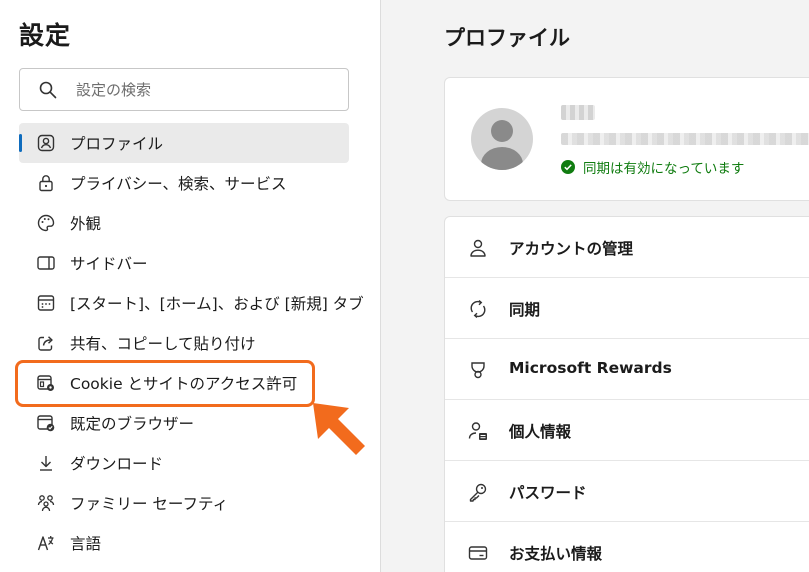 This screenshot has width=809, height=572. What do you see at coordinates (184, 223) in the screenshot?
I see `sidebar-item-appearance: 外観` at bounding box center [184, 223].